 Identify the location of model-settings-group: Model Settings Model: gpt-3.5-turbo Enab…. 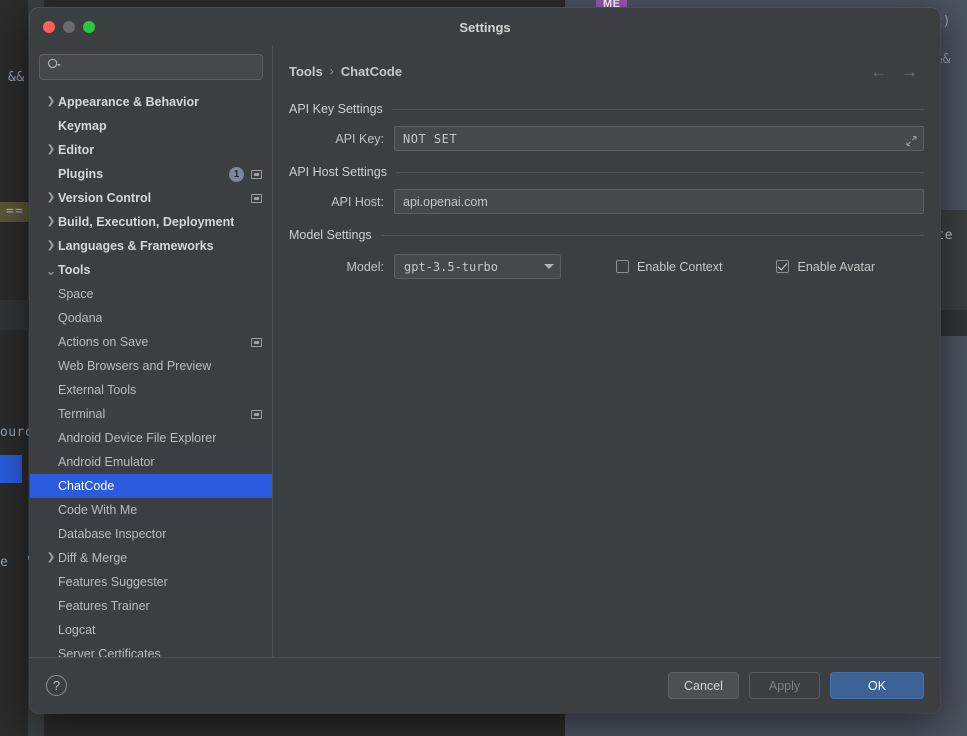
(606, 253).